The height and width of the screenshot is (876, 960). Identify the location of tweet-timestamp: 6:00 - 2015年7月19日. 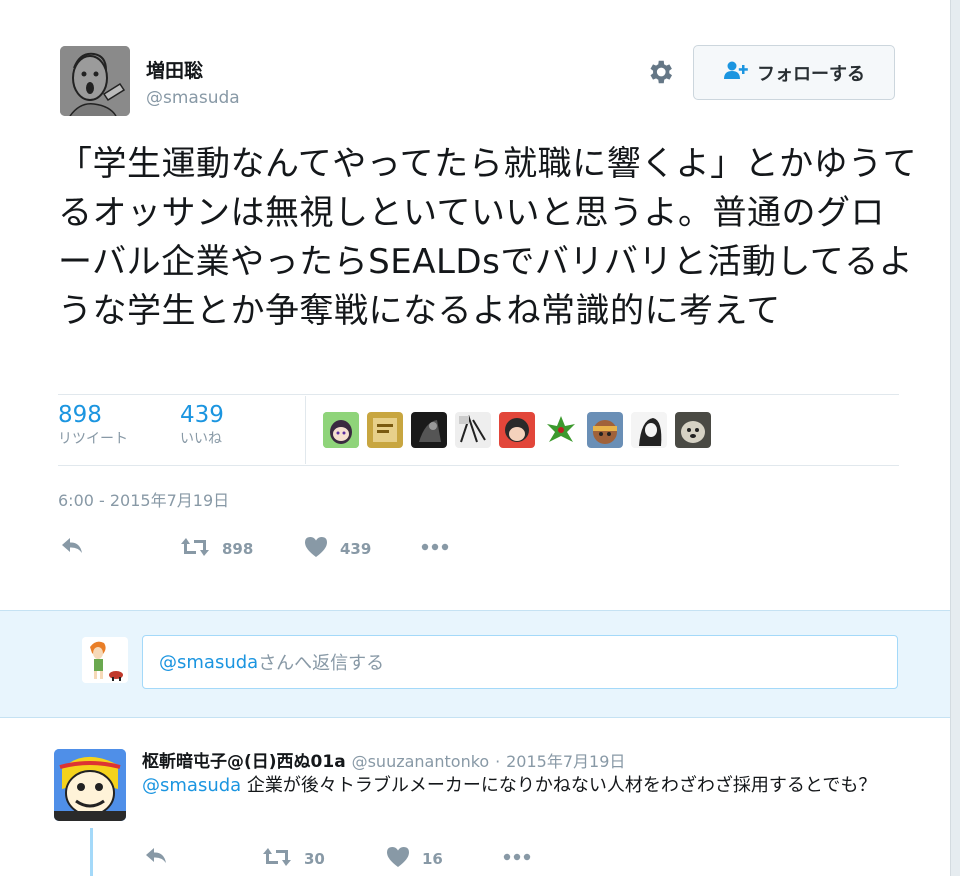
(143, 499).